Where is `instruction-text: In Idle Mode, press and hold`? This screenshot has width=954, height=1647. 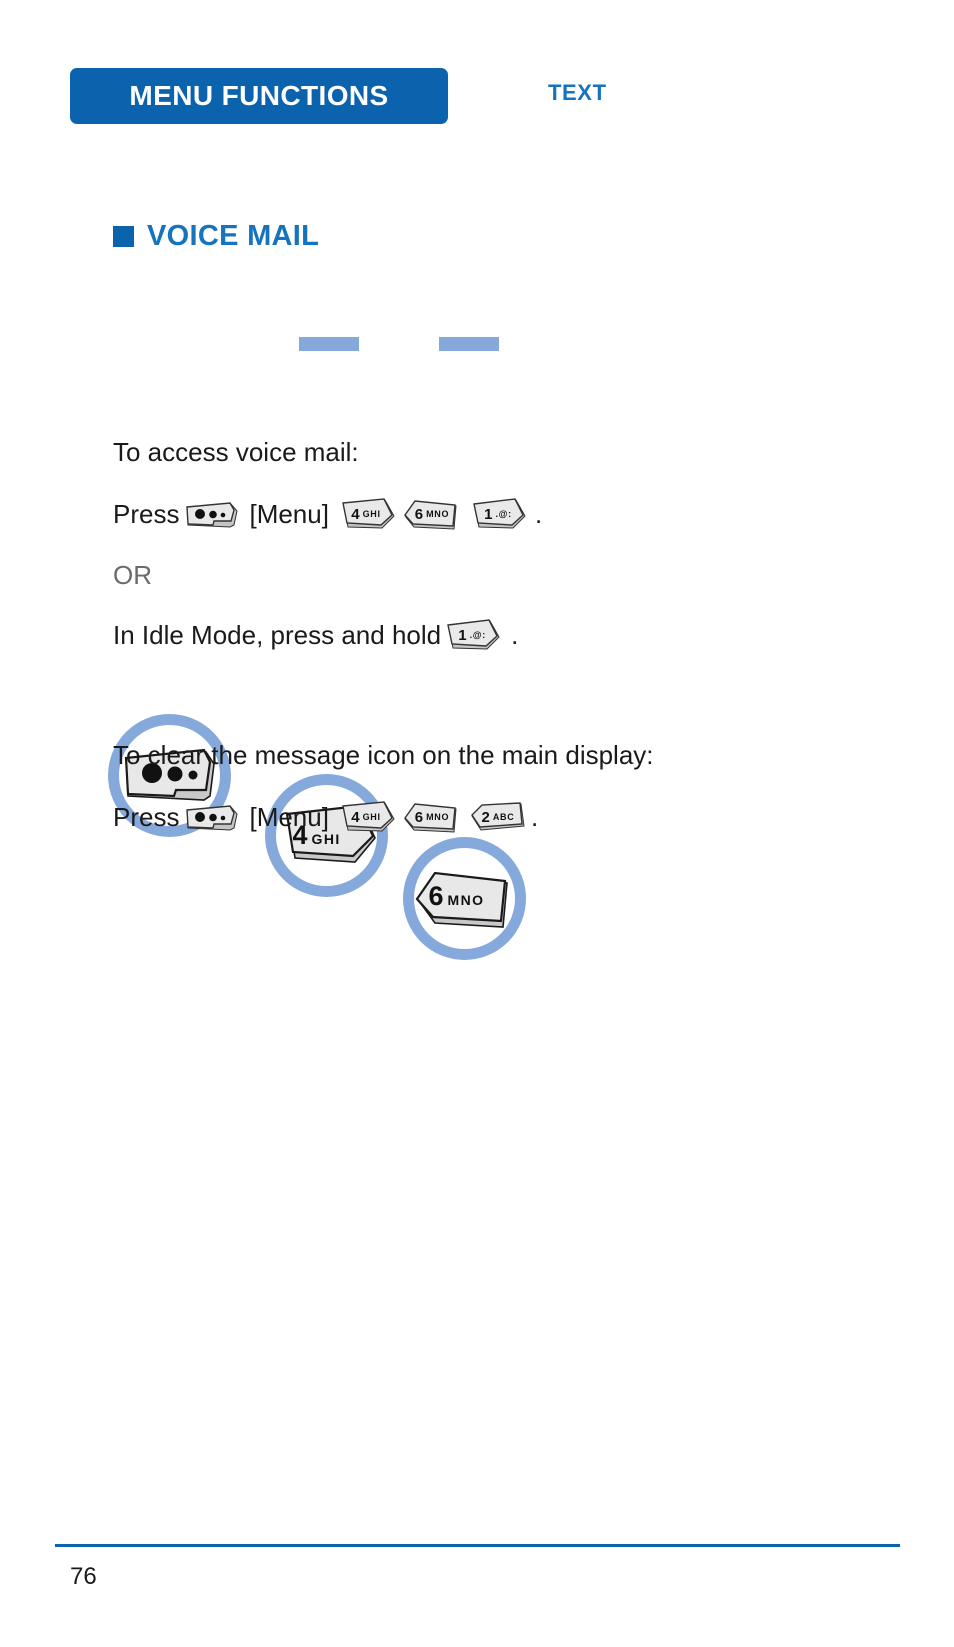
instruction-text: In Idle Mode, press and hold is located at coordinates (277, 634).